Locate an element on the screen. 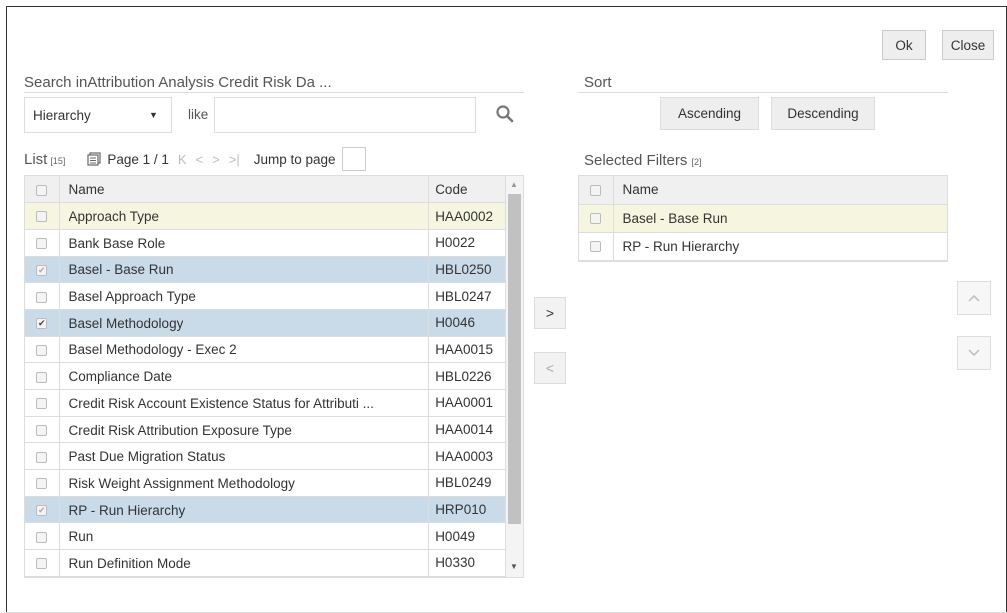  table-row: Basel Approach Type HBL0247 is located at coordinates (265, 296).